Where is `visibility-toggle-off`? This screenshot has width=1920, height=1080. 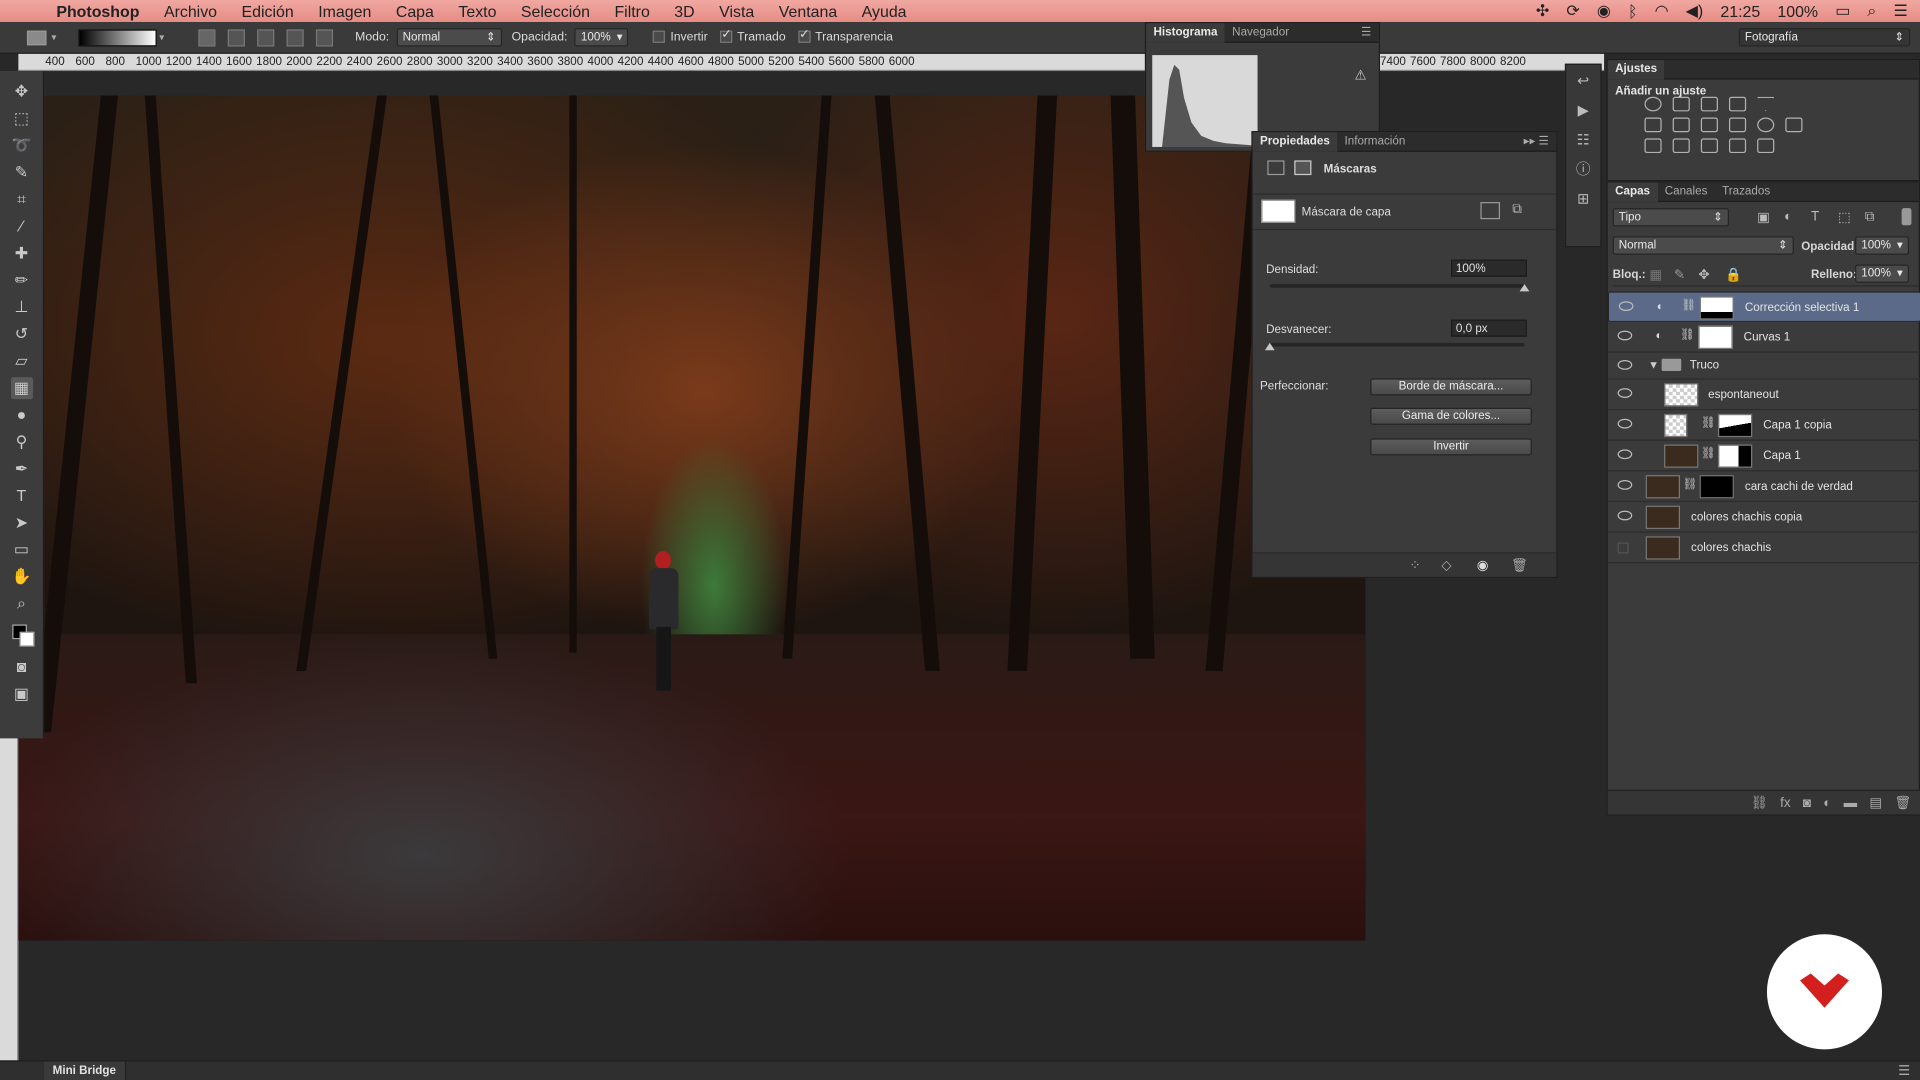
visibility-toggle-off is located at coordinates (1623, 548).